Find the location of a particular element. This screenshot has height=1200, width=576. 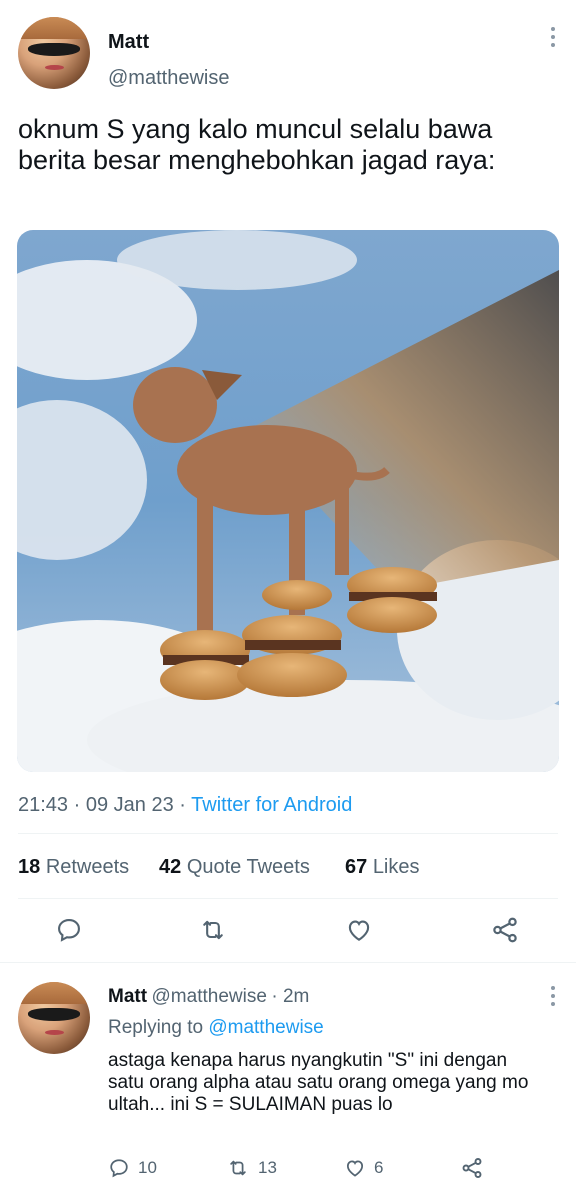

tweet-date: 09 Jan 23 is located at coordinates (130, 805).